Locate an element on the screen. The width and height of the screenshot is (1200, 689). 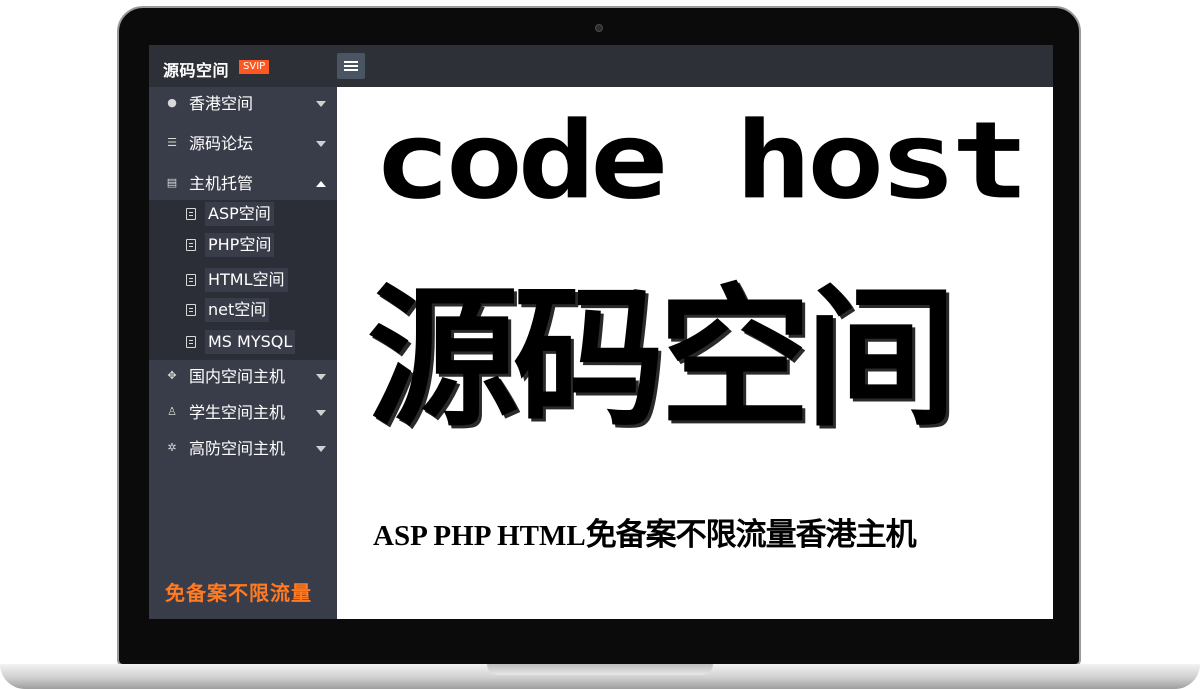
sliders-icon: ☰ is located at coordinates (172, 142).